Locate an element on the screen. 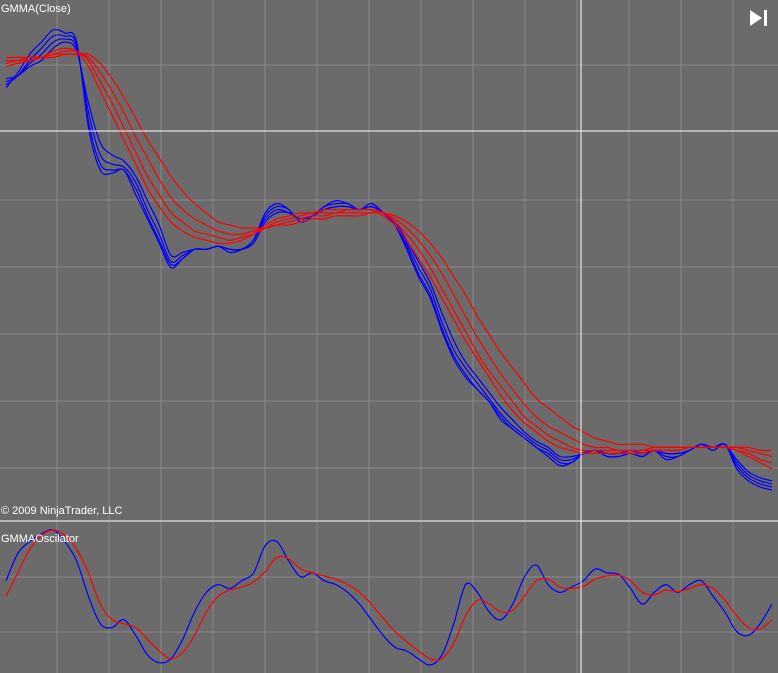 This screenshot has width=778, height=673. main-panel-label: GMMA(Close) is located at coordinates (36, 9).